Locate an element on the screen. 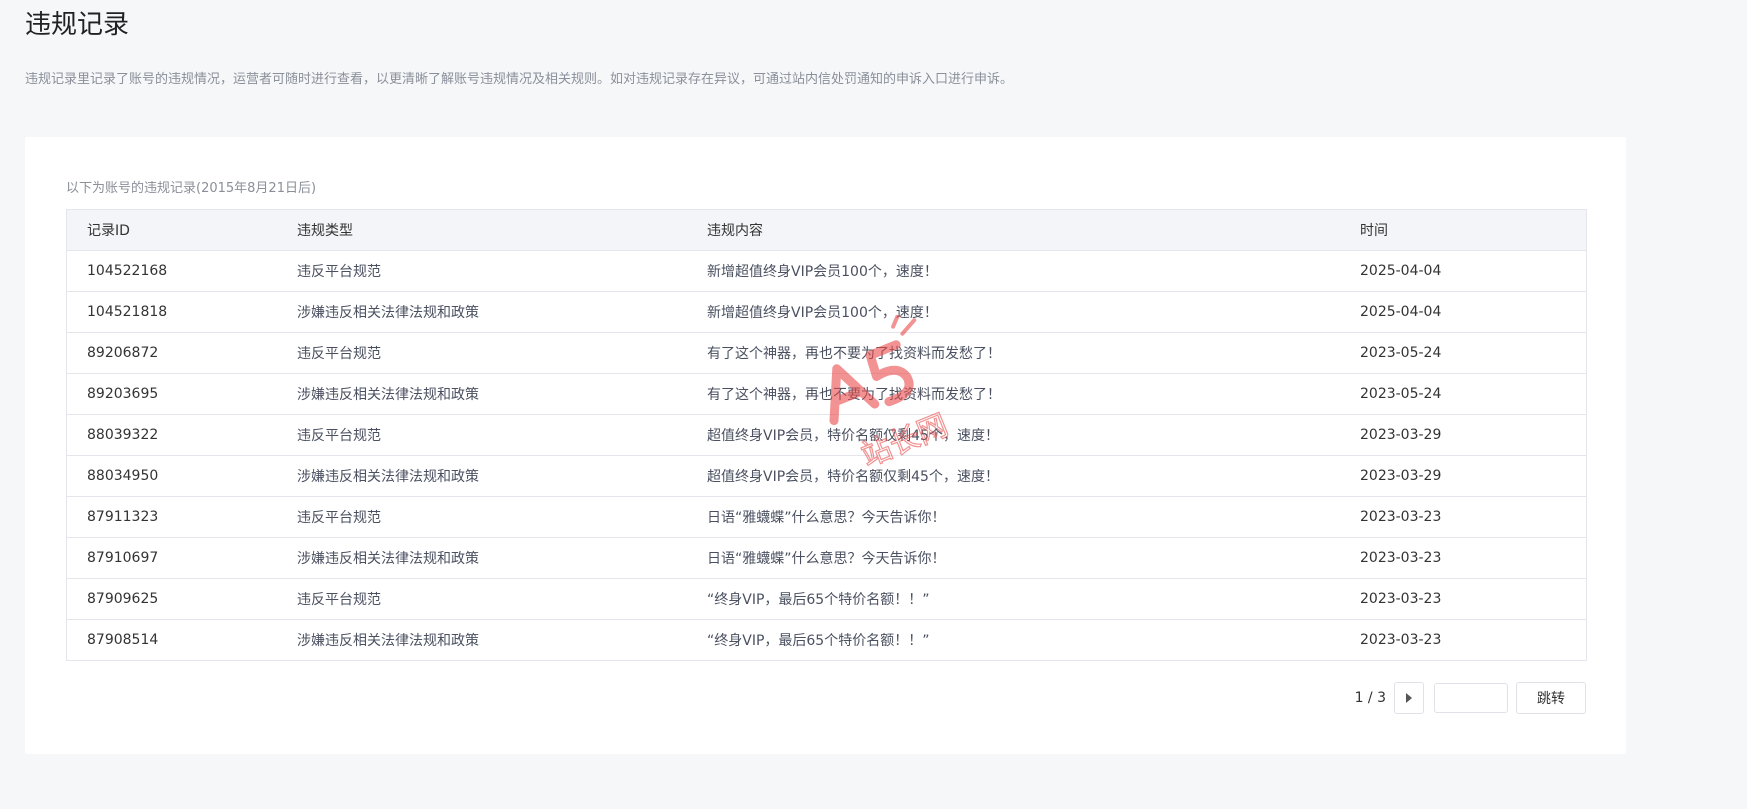  header-violation-type: 违规类型 is located at coordinates (482, 230).